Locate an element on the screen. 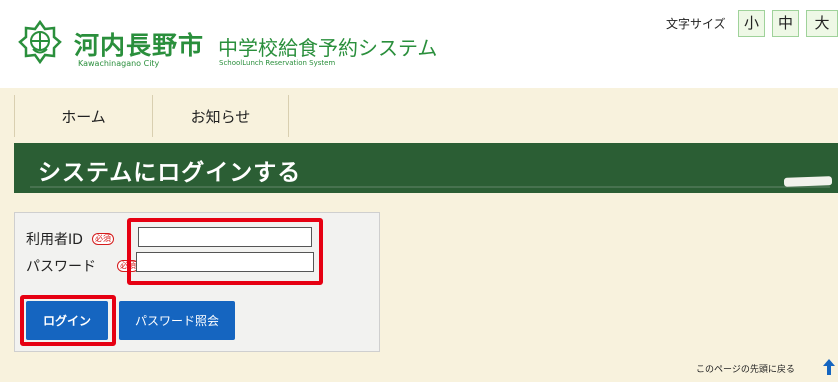 The width and height of the screenshot is (838, 382). system-name: 中学校給食予約システム is located at coordinates (328, 48).